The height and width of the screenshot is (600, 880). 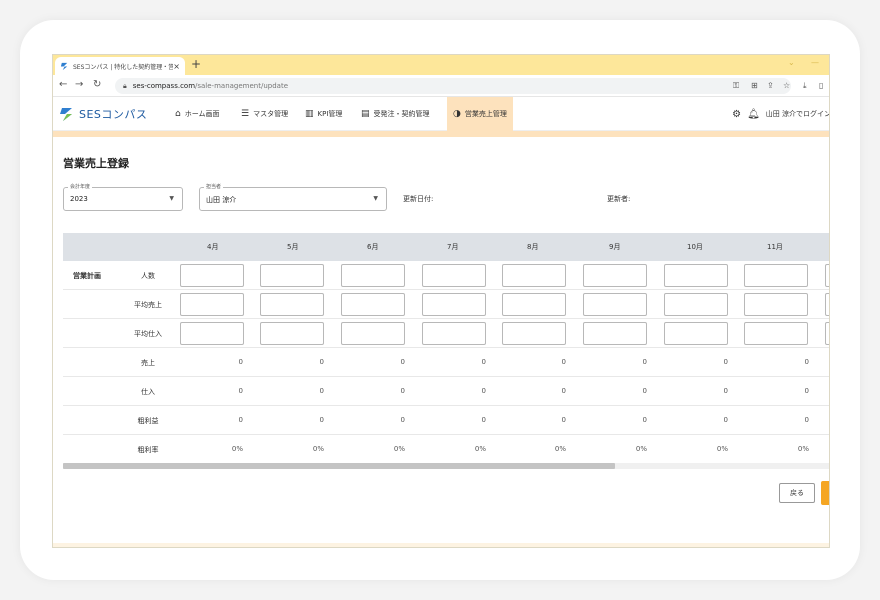 What do you see at coordinates (805, 86) in the screenshot?
I see `download-icon: ⤓` at bounding box center [805, 86].